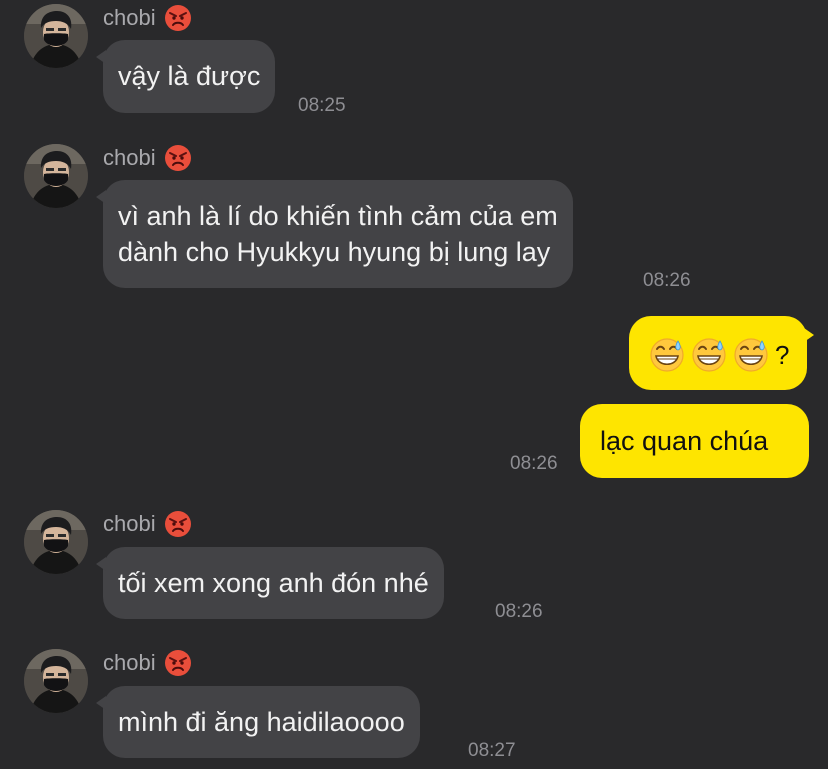 The height and width of the screenshot is (769, 828). What do you see at coordinates (492, 750) in the screenshot?
I see `message-time: 08:27` at bounding box center [492, 750].